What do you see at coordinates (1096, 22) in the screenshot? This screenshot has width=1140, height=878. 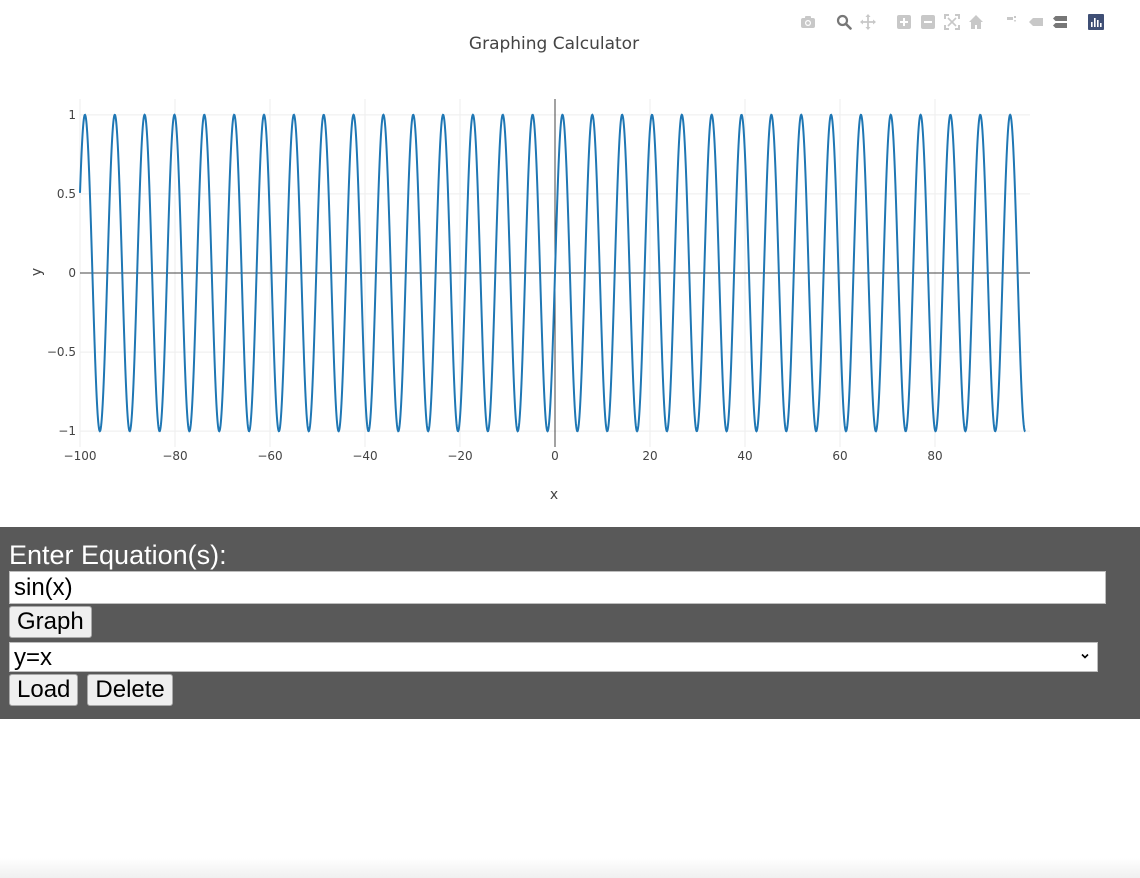 I see `plotly-logo-icon` at bounding box center [1096, 22].